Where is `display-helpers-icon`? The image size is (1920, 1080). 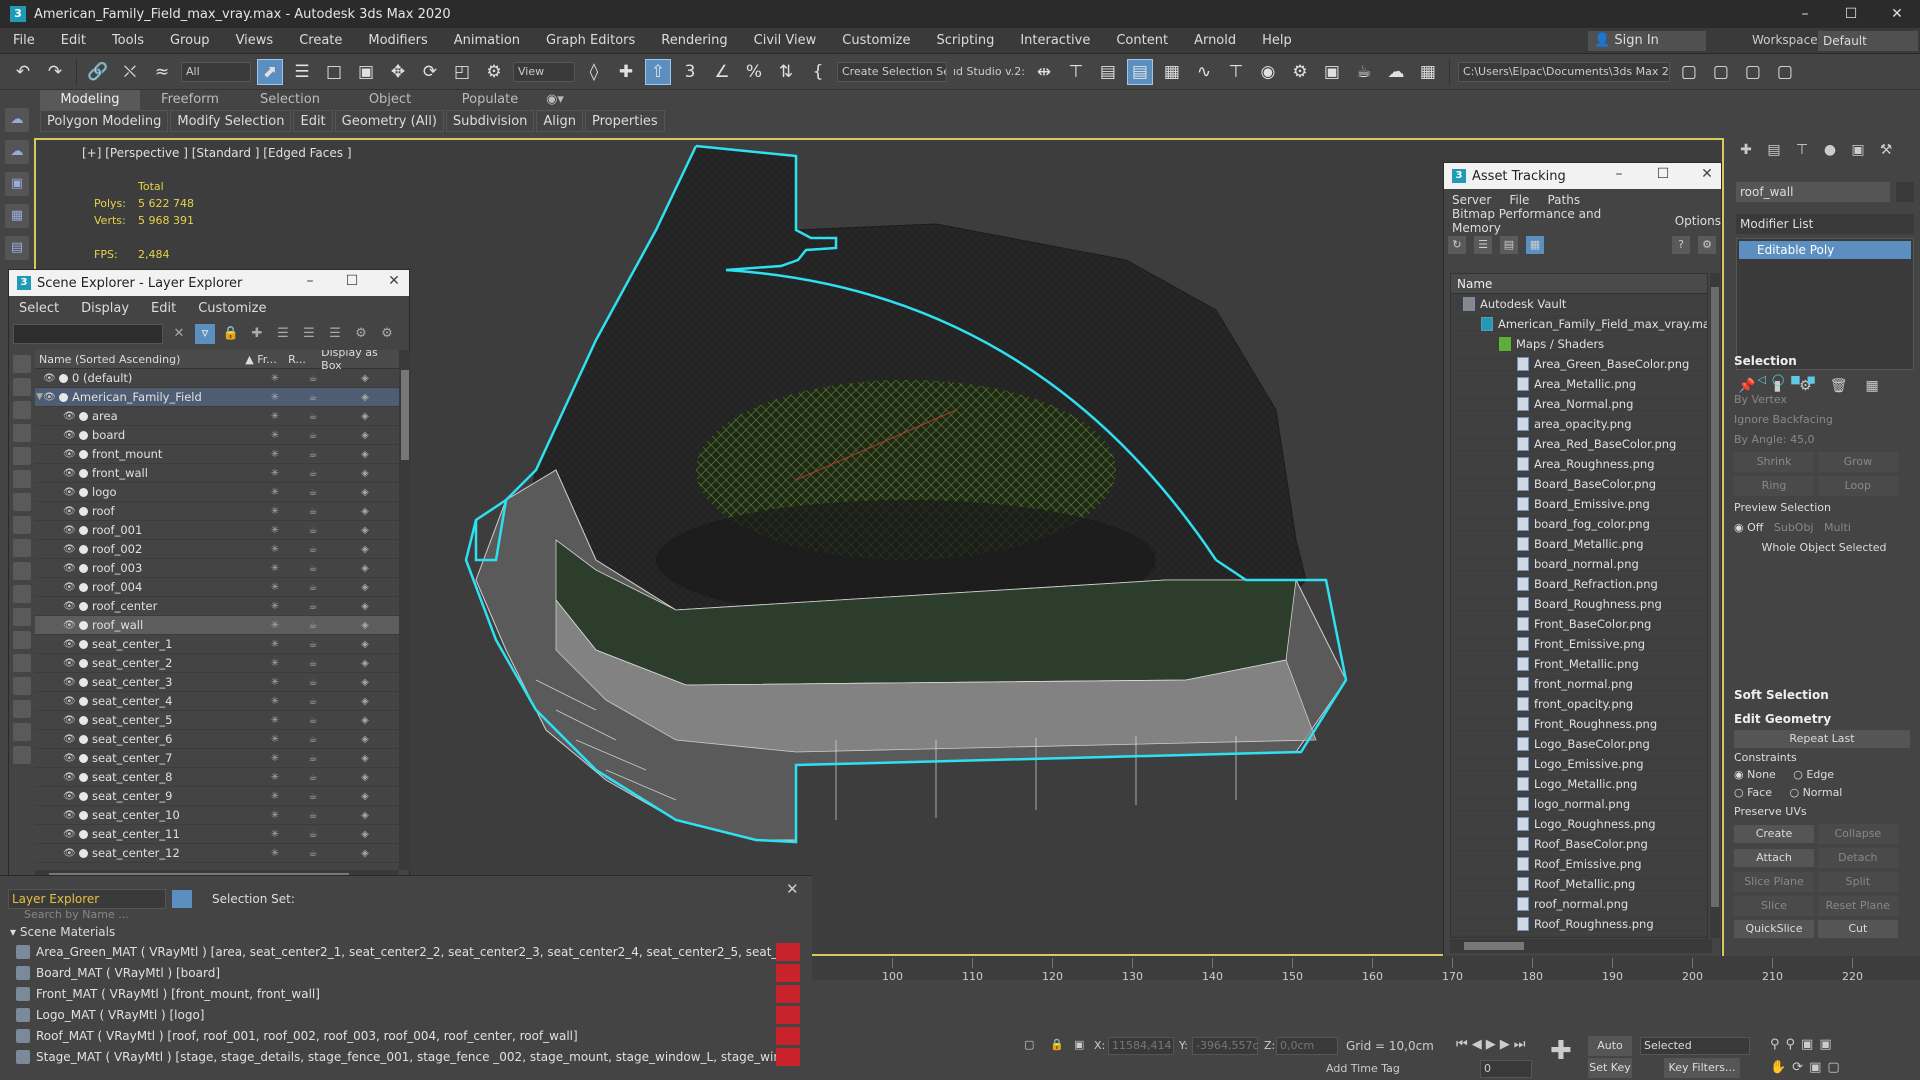
display-helpers-icon is located at coordinates (22, 456).